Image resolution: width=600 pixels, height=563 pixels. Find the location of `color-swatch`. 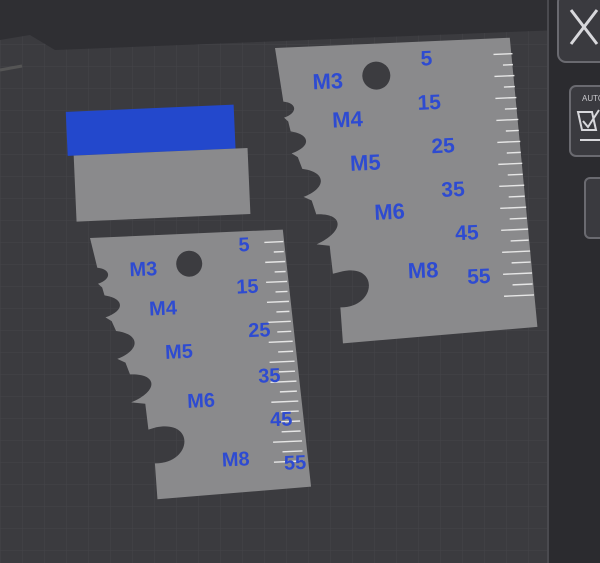

color-swatch is located at coordinates (158, 163).